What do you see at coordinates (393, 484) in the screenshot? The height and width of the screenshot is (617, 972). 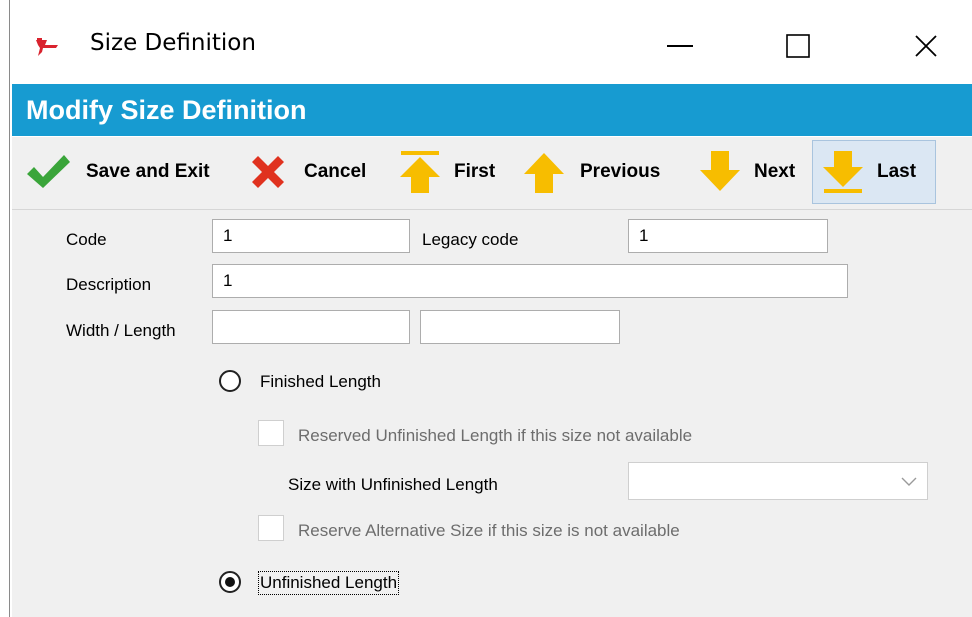 I see `size-unfinished-label: Size with Unfinished Length` at bounding box center [393, 484].